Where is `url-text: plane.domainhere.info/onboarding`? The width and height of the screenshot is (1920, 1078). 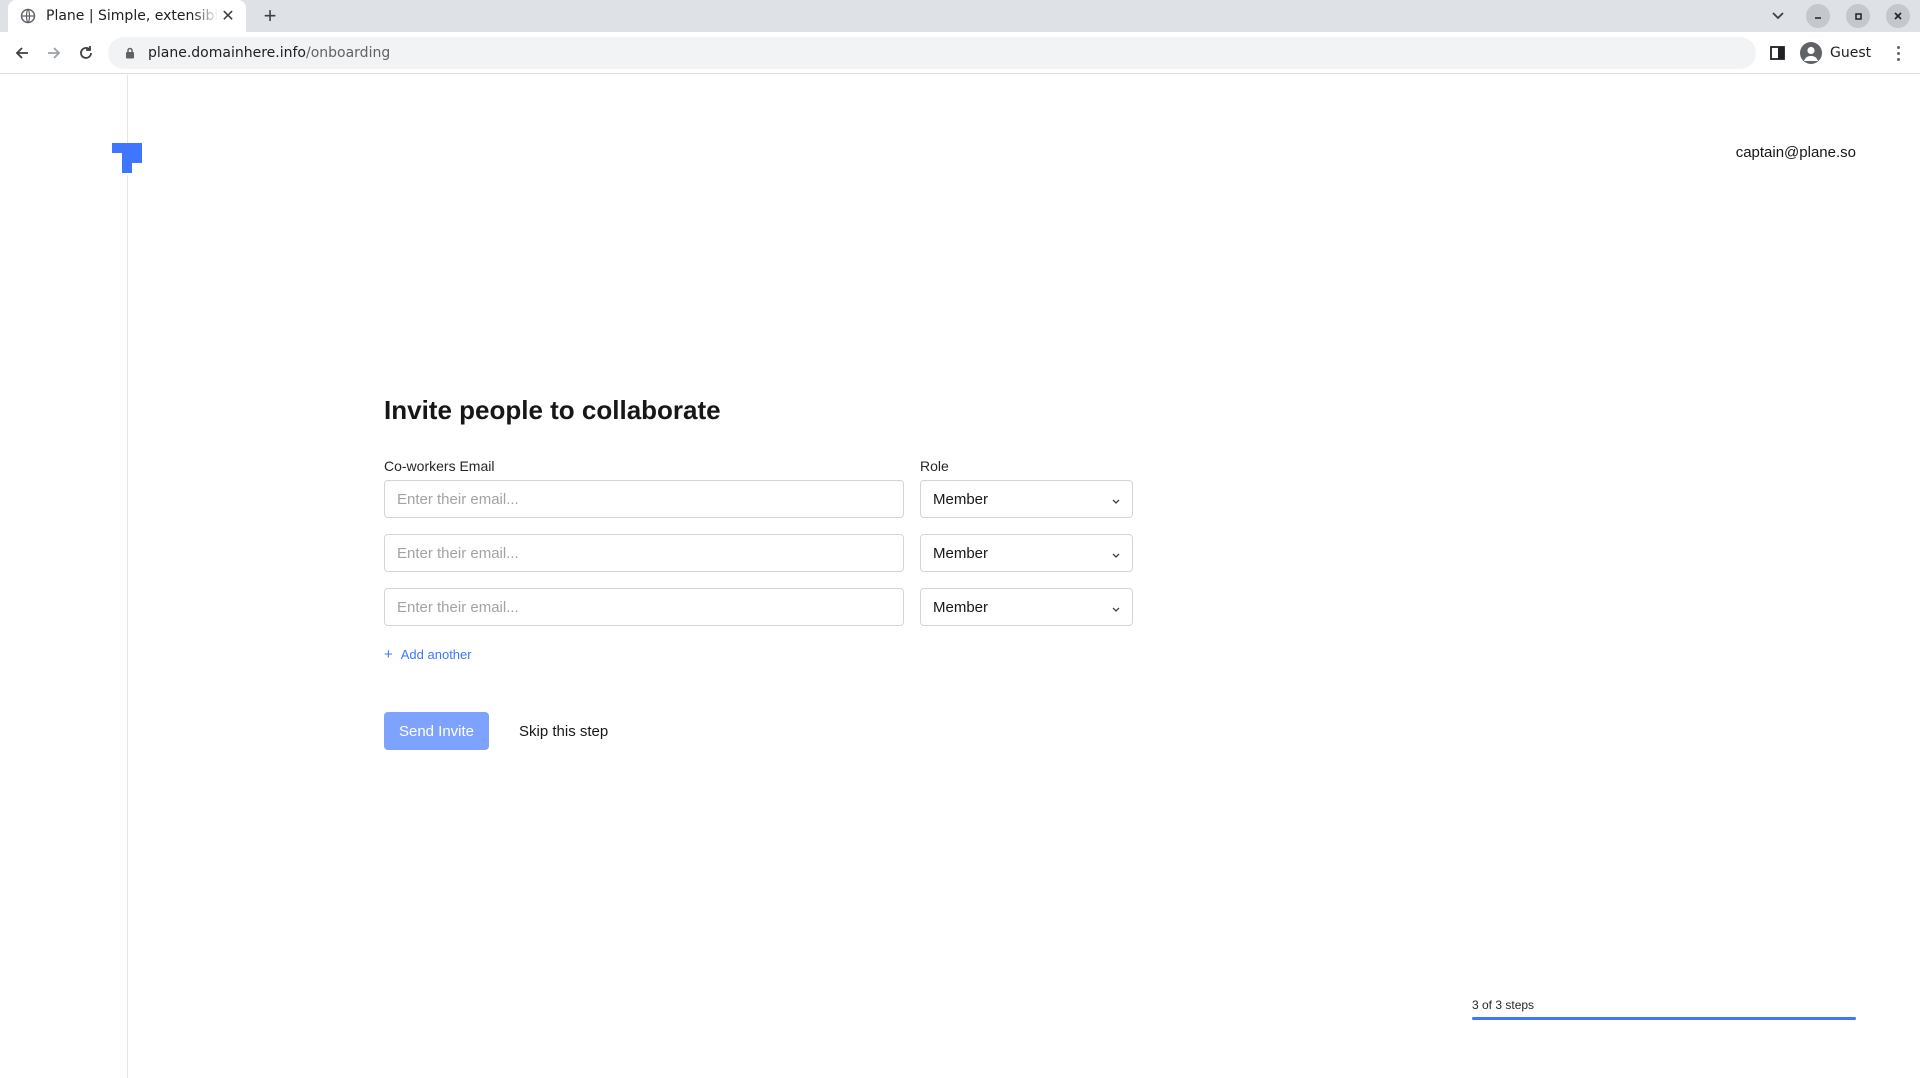 url-text: plane.domainhere.info/onboarding is located at coordinates (269, 53).